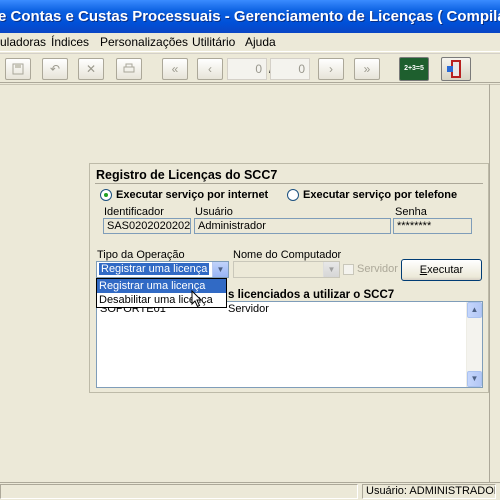 Image resolution: width=500 pixels, height=500 pixels. Describe the element at coordinates (286, 269) in the screenshot. I see `nome-computador-select: ▼` at that location.